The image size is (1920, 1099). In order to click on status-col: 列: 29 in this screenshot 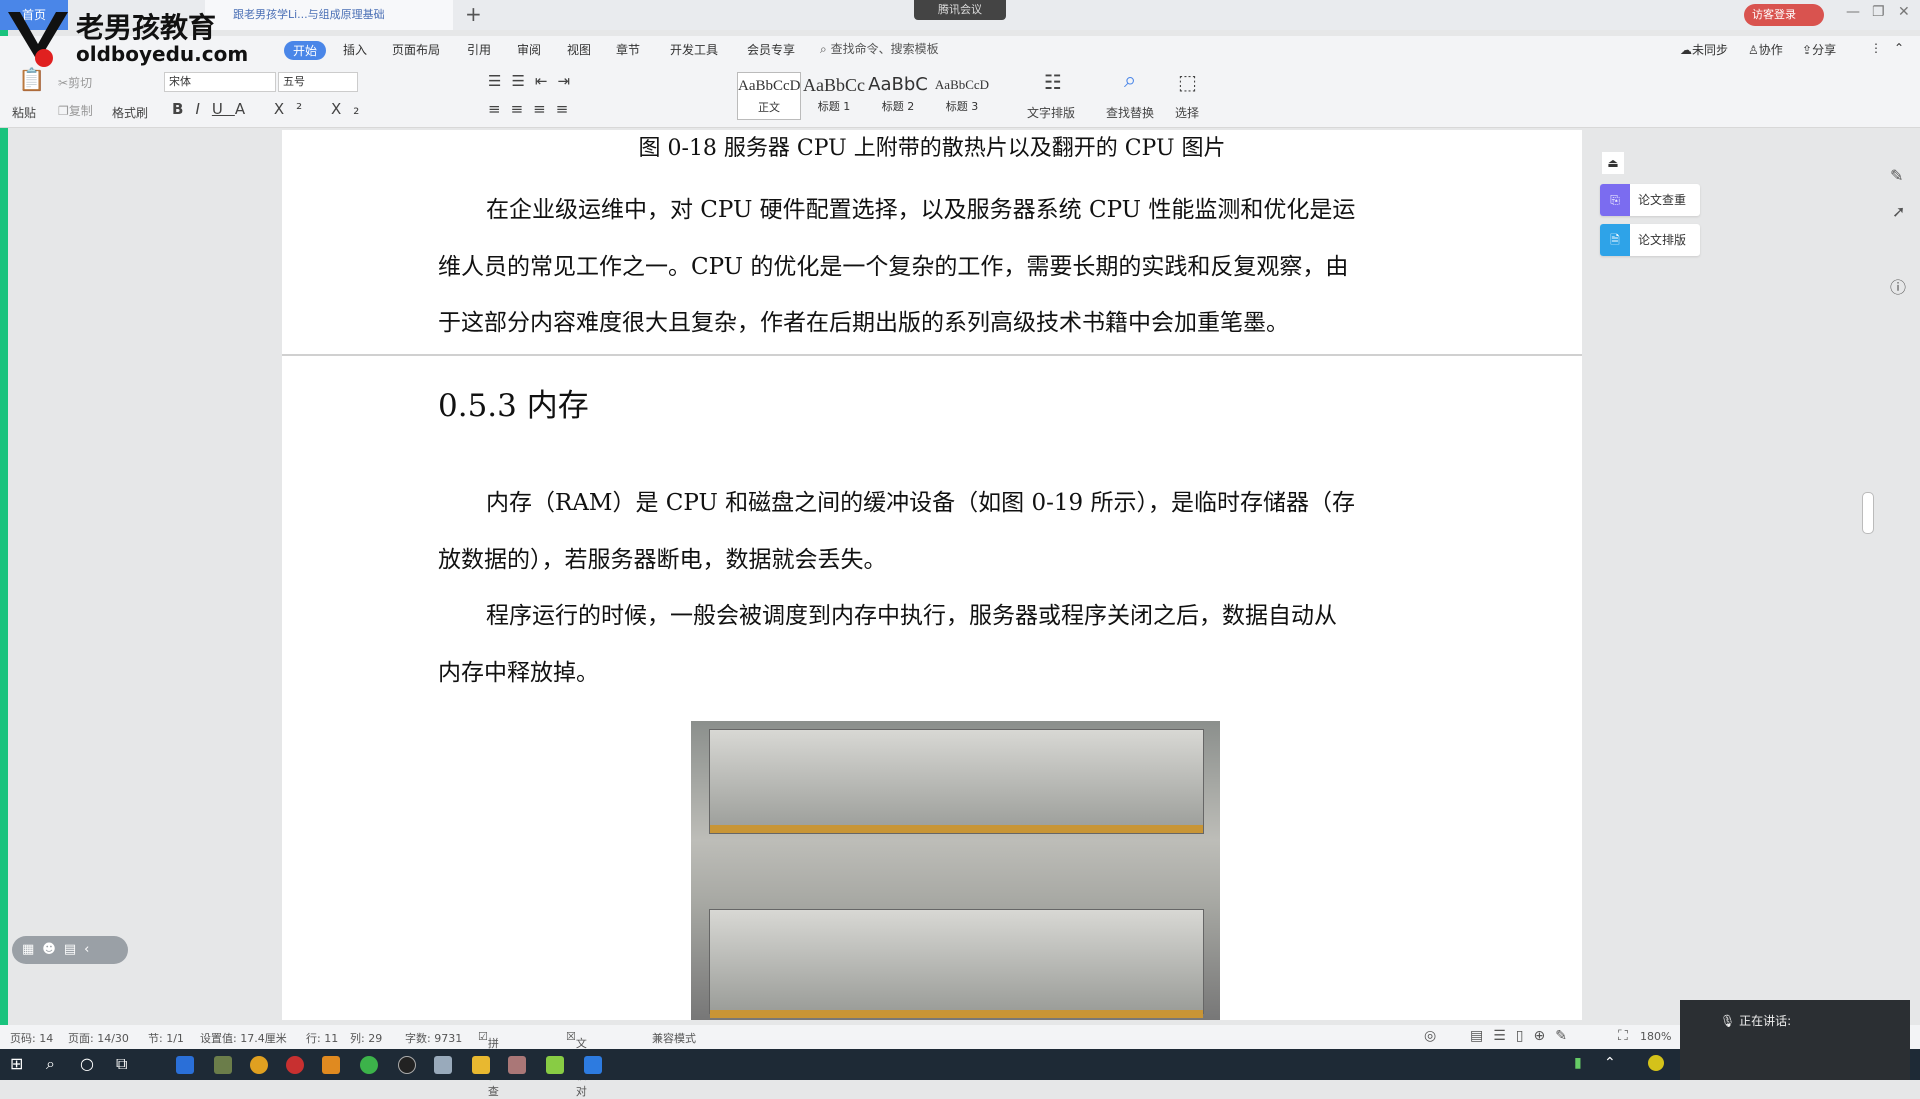, I will do `click(366, 1038)`.